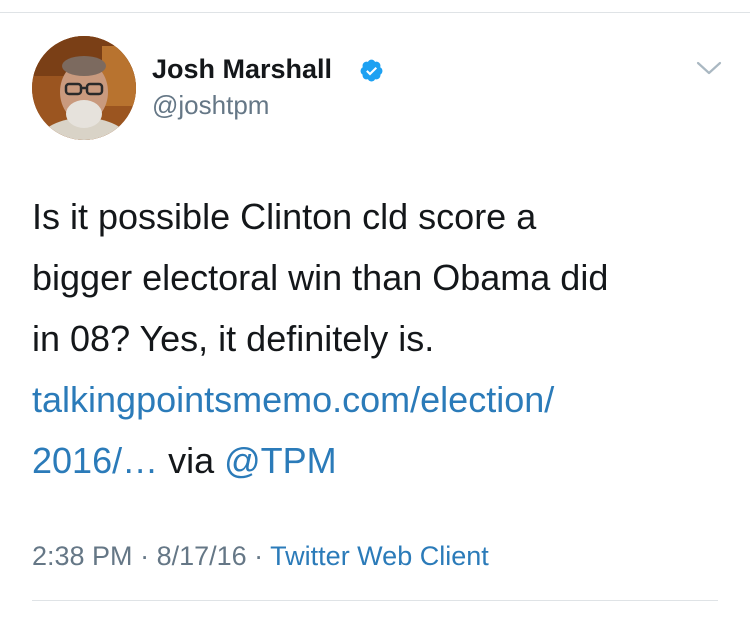 This screenshot has height=618, width=750. I want to click on chevron-down-icon, so click(709, 68).